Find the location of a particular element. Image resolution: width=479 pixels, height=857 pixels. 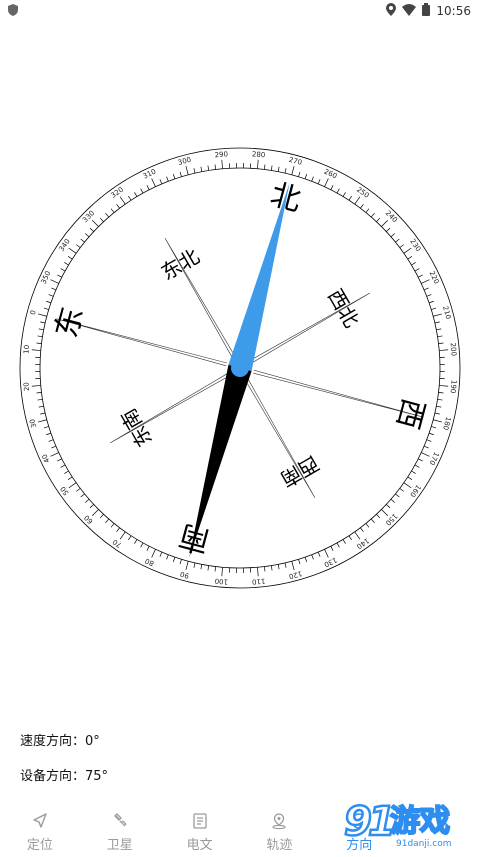

degree-label: 300 is located at coordinates (184, 161).